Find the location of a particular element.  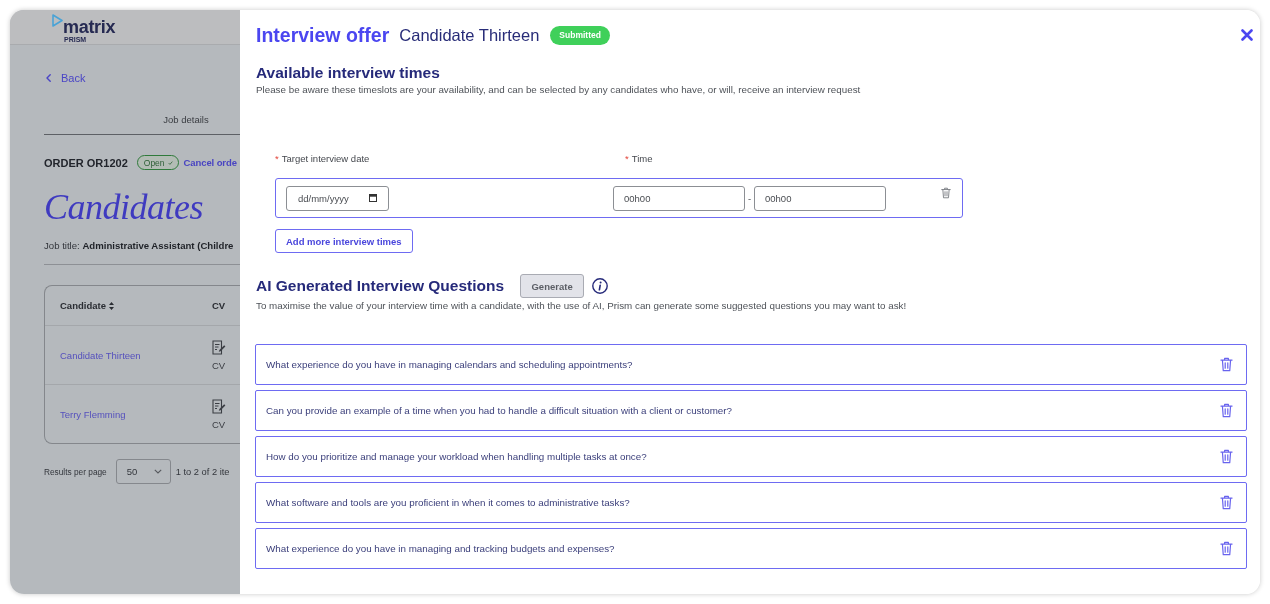

panel-title: Interview offer is located at coordinates (323, 35).